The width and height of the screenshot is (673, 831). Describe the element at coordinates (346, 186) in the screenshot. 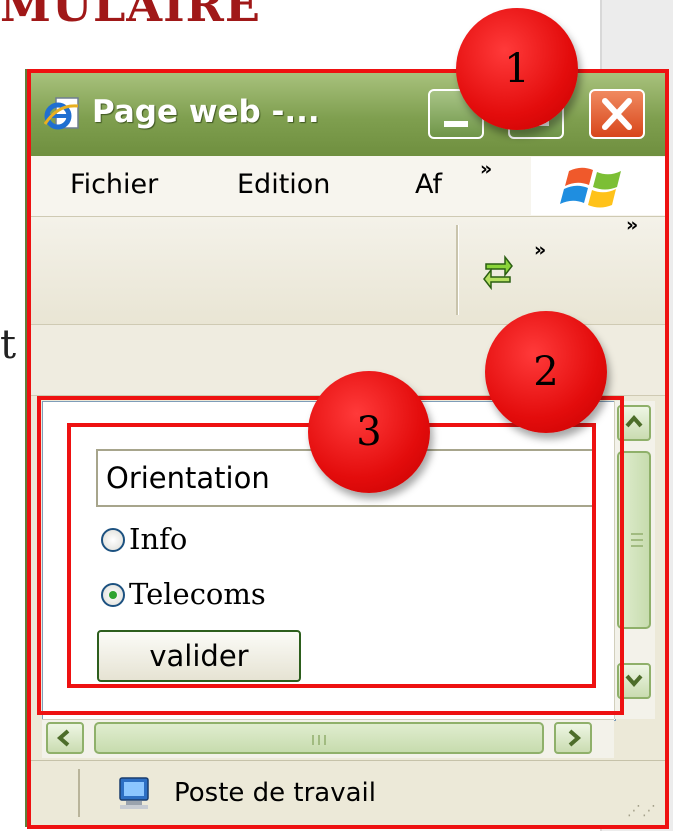

I see `menu-bar: Fichier Edition Af »` at that location.